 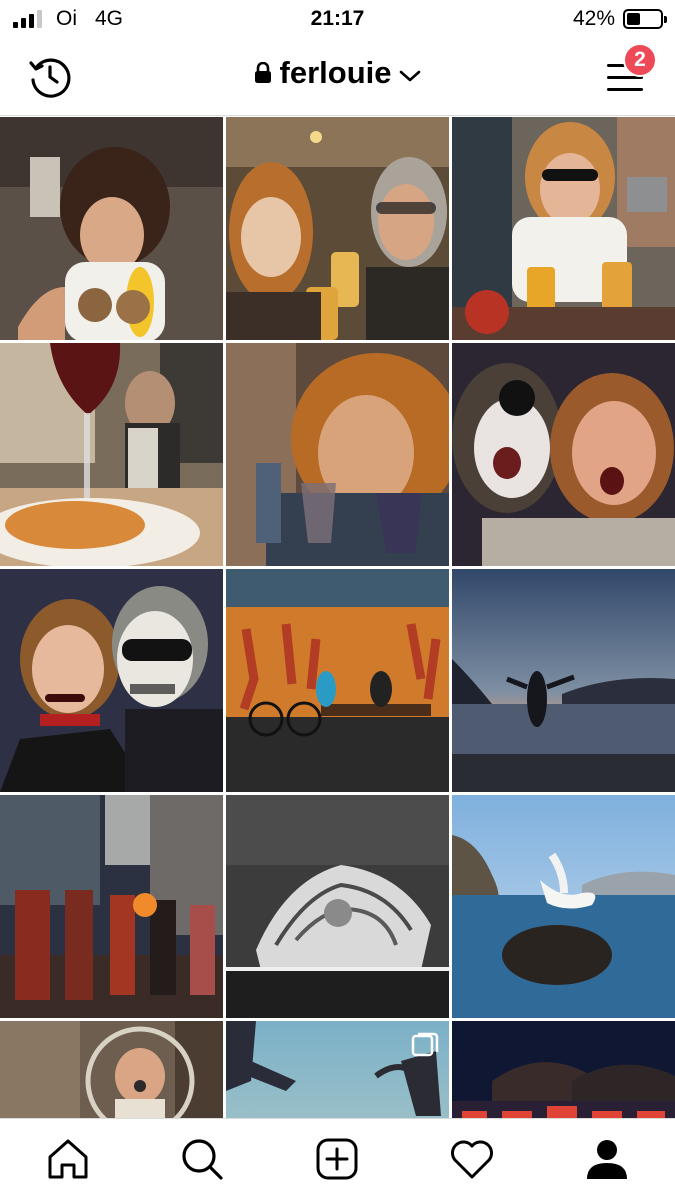 I want to click on tab-profile, so click(x=607, y=1159).